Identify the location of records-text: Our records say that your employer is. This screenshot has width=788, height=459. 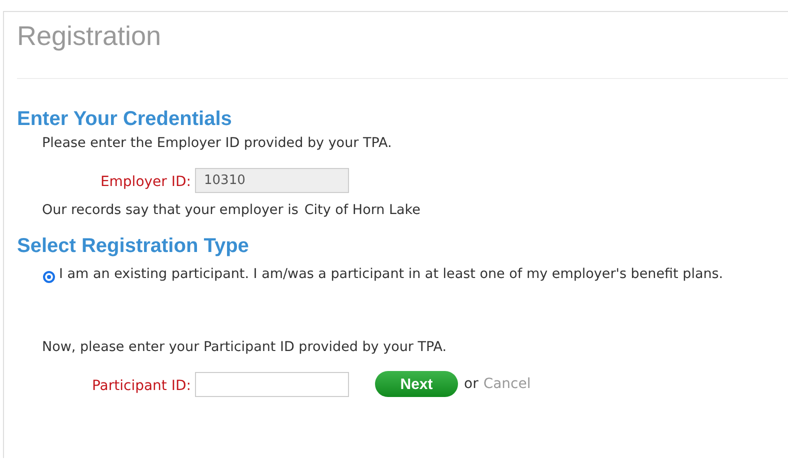
(170, 210).